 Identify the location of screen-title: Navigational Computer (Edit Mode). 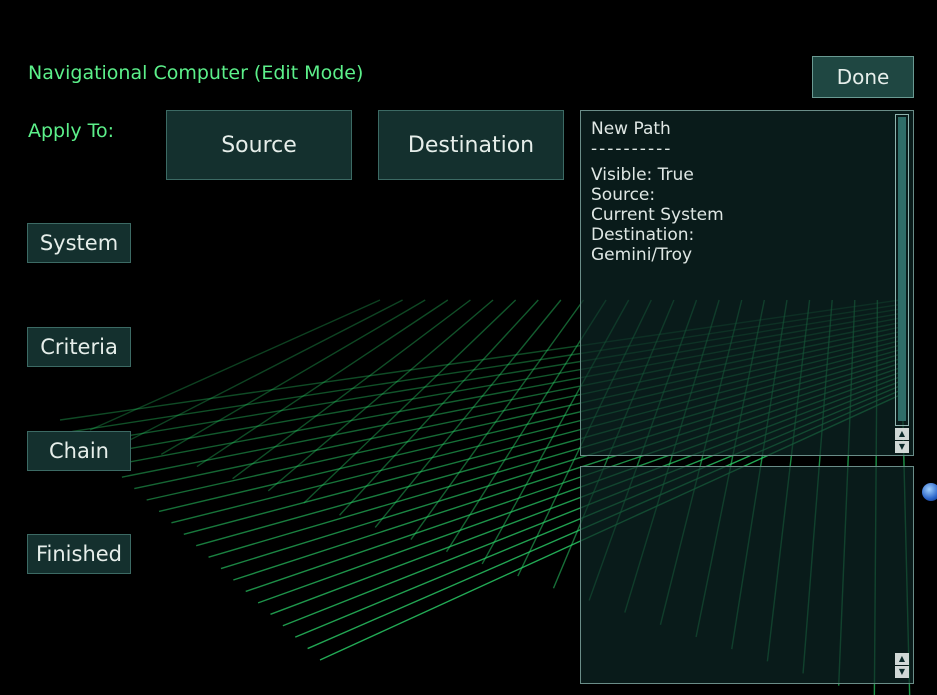
(196, 73).